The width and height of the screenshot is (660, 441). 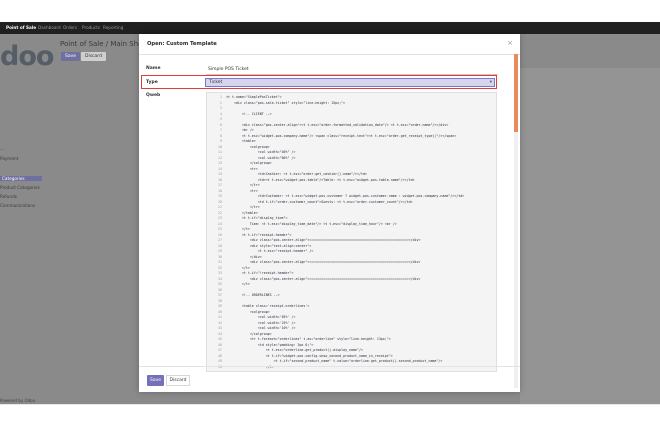 What do you see at coordinates (351, 119) in the screenshot?
I see `code-line: 5` at bounding box center [351, 119].